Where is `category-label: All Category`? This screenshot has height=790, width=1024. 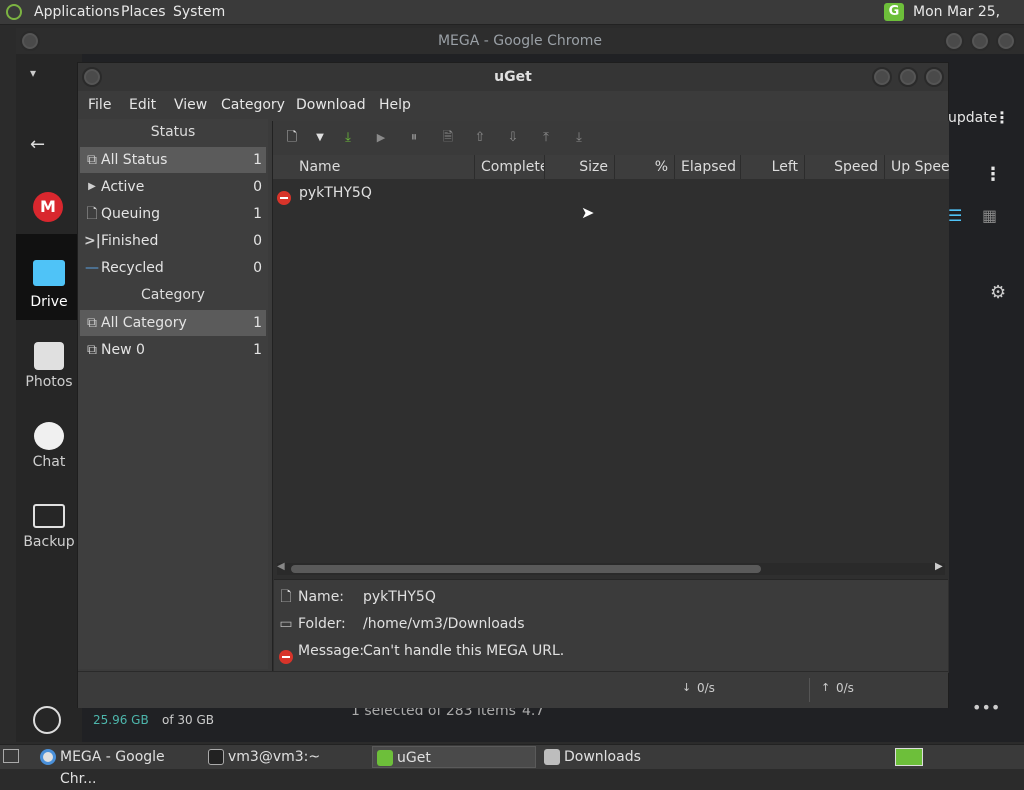 category-label: All Category is located at coordinates (144, 323).